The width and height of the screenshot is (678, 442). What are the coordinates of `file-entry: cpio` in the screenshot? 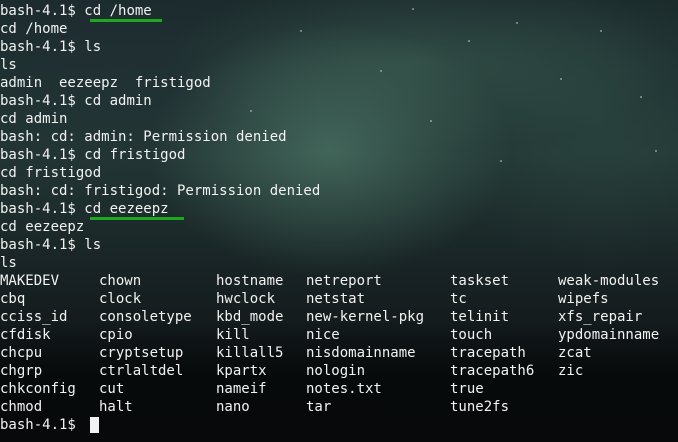 It's located at (116, 335).